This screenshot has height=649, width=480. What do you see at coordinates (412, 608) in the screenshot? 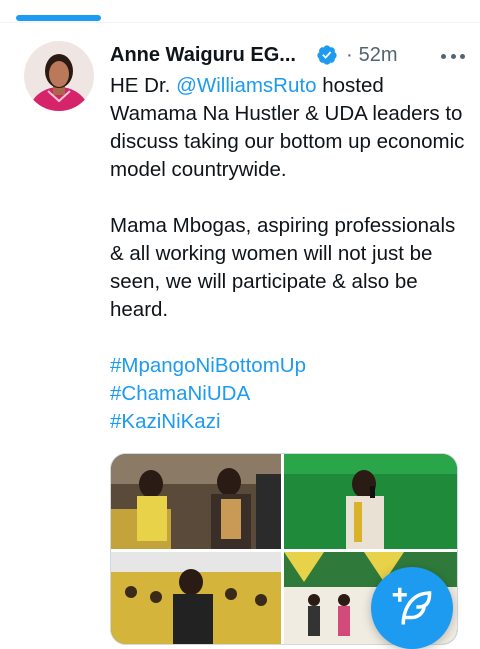
I see `compose-tweet-icon` at bounding box center [412, 608].